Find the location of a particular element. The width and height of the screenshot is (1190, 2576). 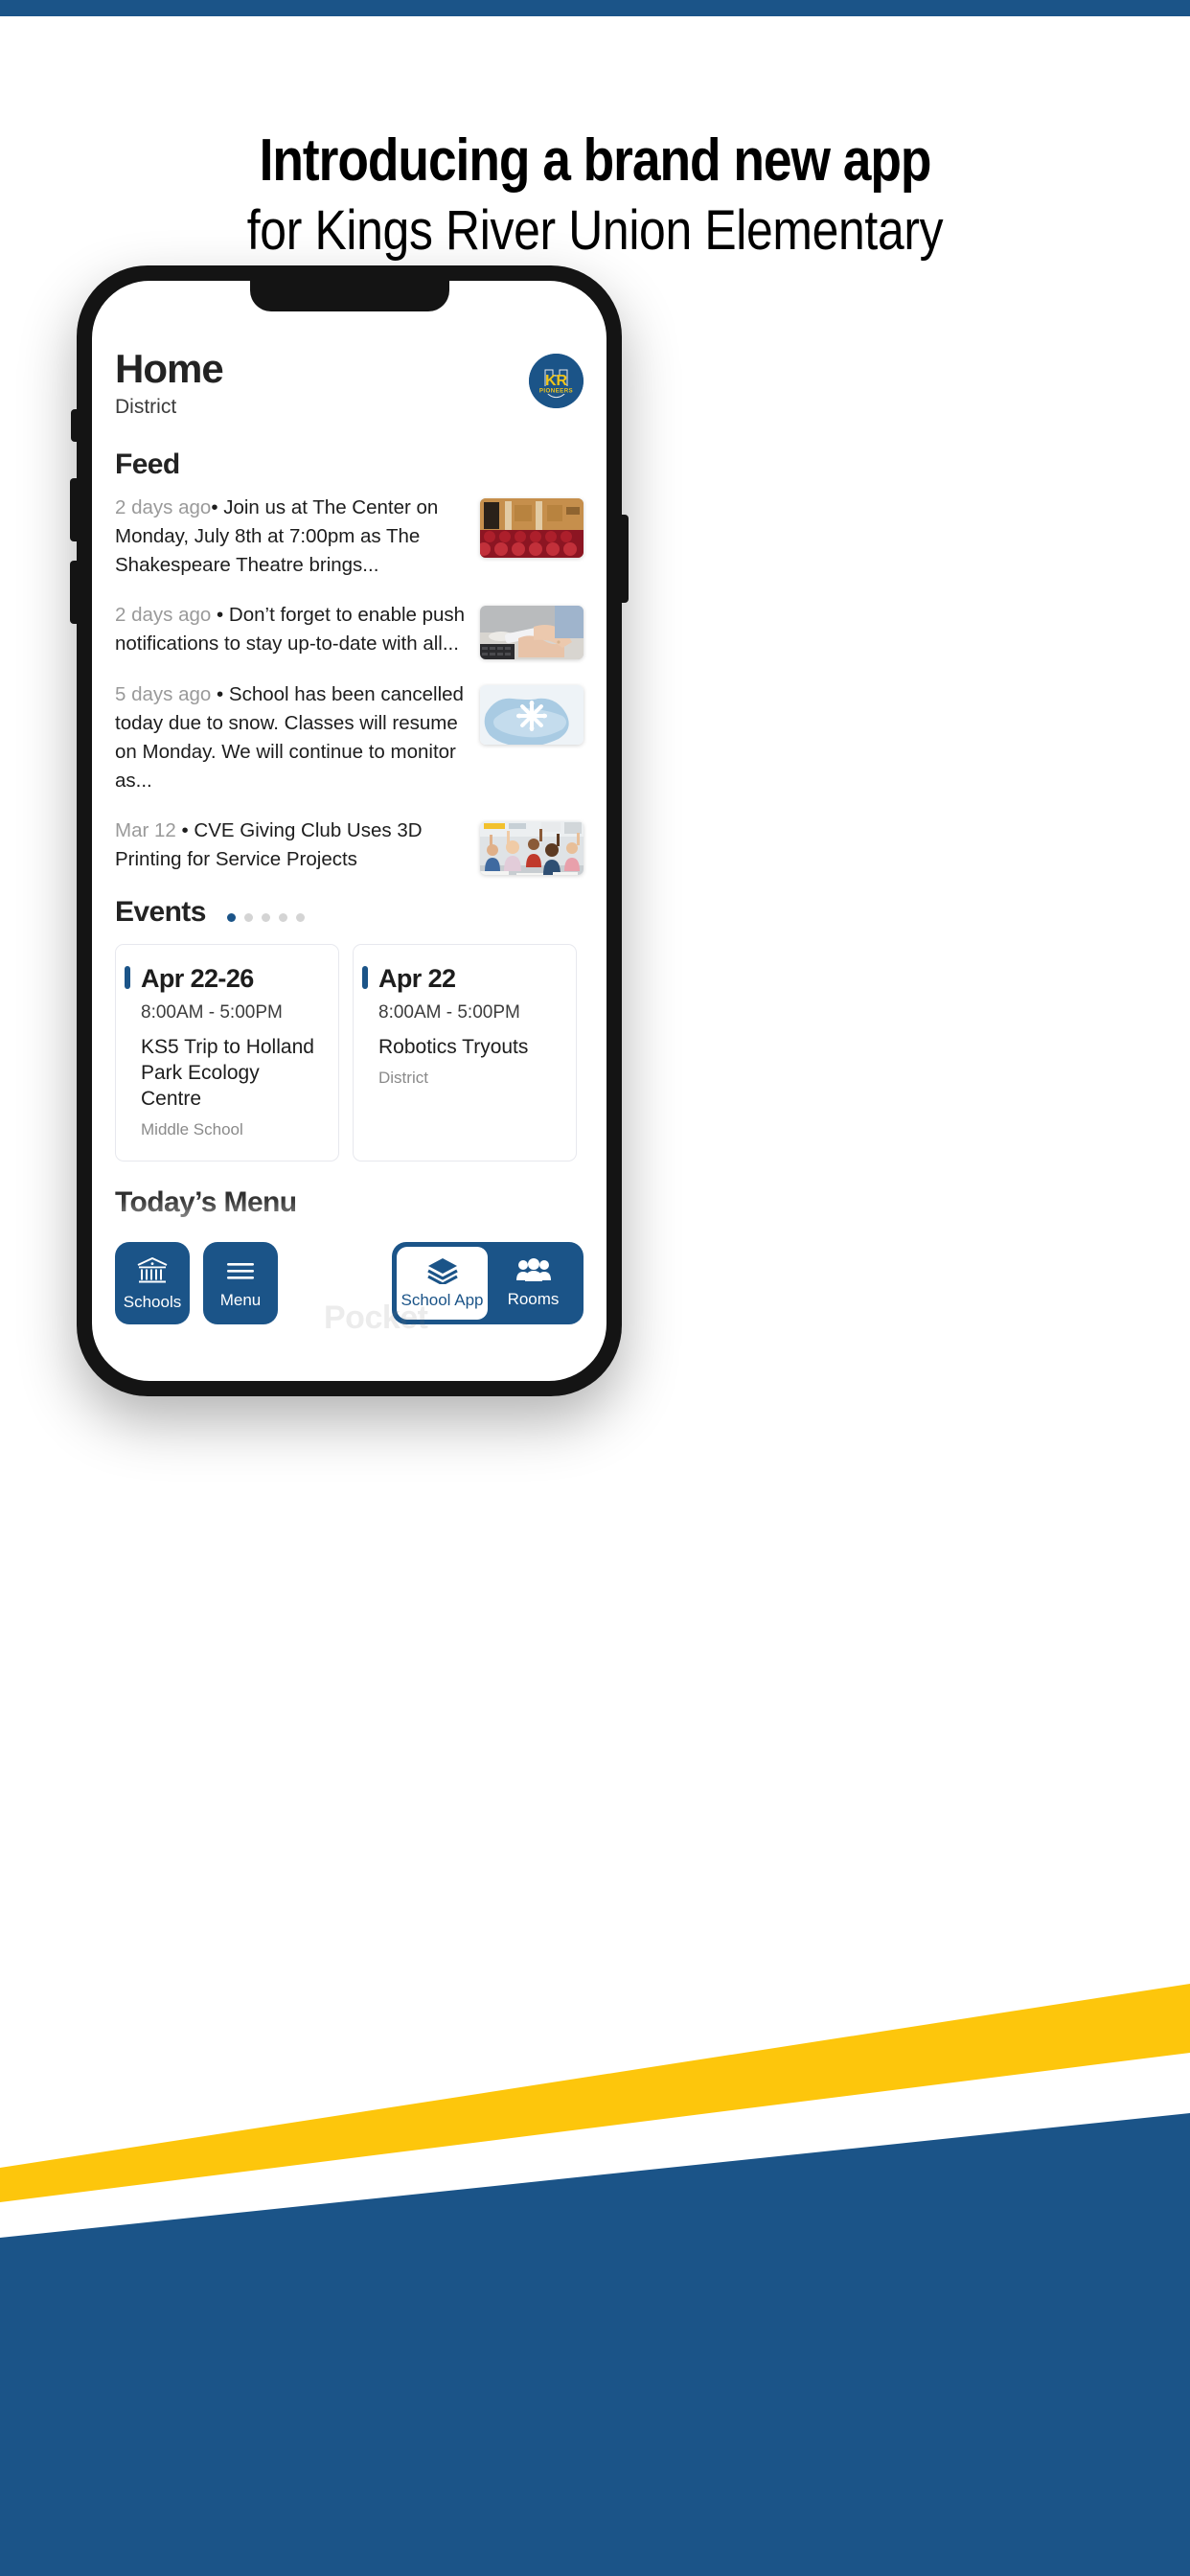

nav-button-rooms: Rooms is located at coordinates (533, 1283).